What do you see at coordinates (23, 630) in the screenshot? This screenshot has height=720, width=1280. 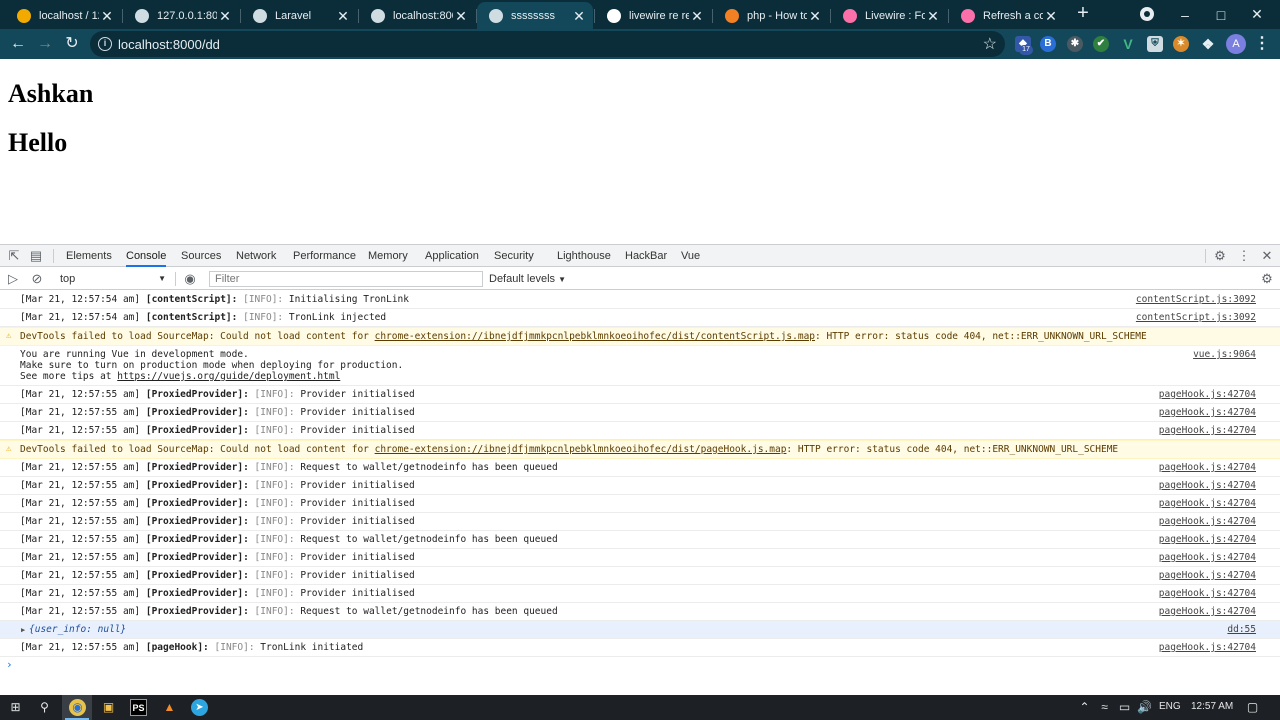 I see `expand-arrow-icon: ▶` at bounding box center [23, 630].